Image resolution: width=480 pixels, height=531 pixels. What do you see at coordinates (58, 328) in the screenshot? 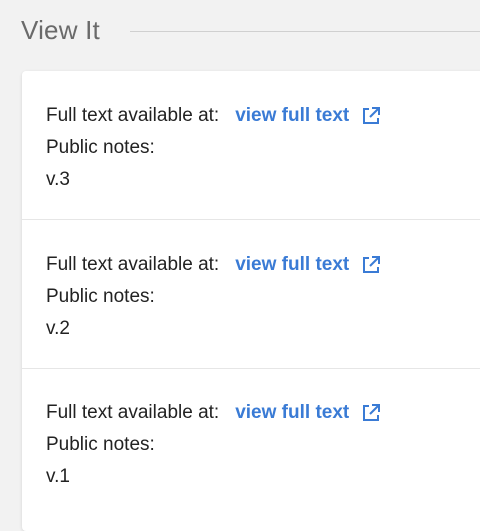
I see `public-note-value: v.2` at bounding box center [58, 328].